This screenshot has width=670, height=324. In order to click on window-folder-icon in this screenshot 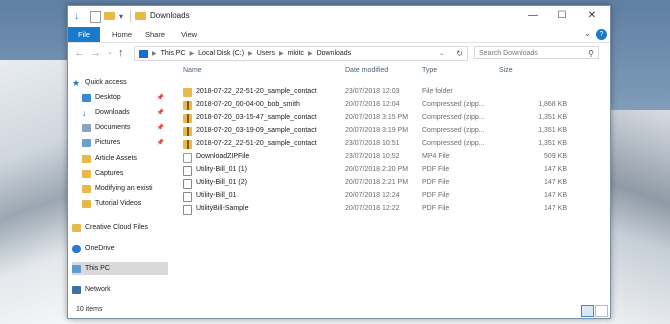, I will do `click(140, 16)`.